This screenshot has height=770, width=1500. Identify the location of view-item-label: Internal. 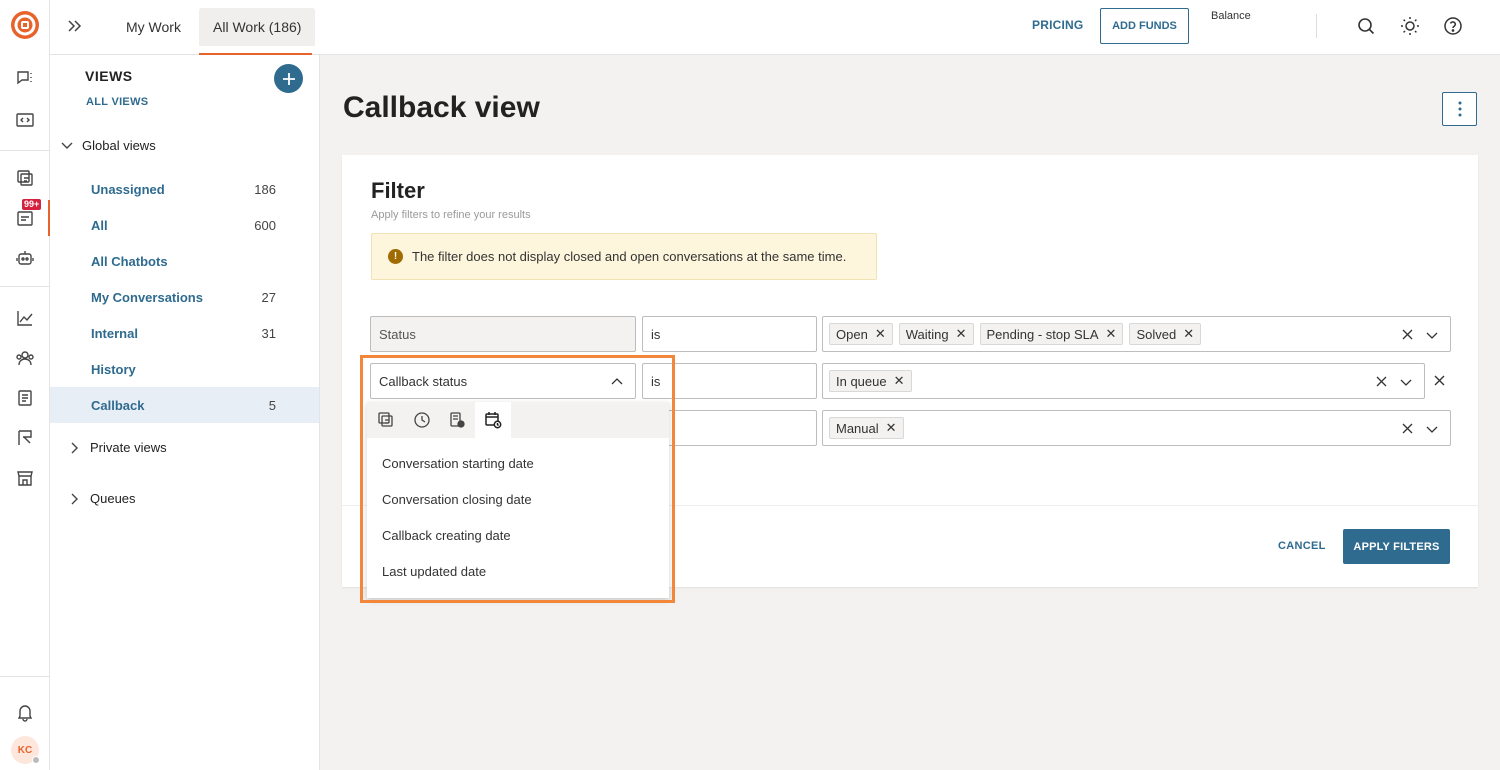
(114, 333).